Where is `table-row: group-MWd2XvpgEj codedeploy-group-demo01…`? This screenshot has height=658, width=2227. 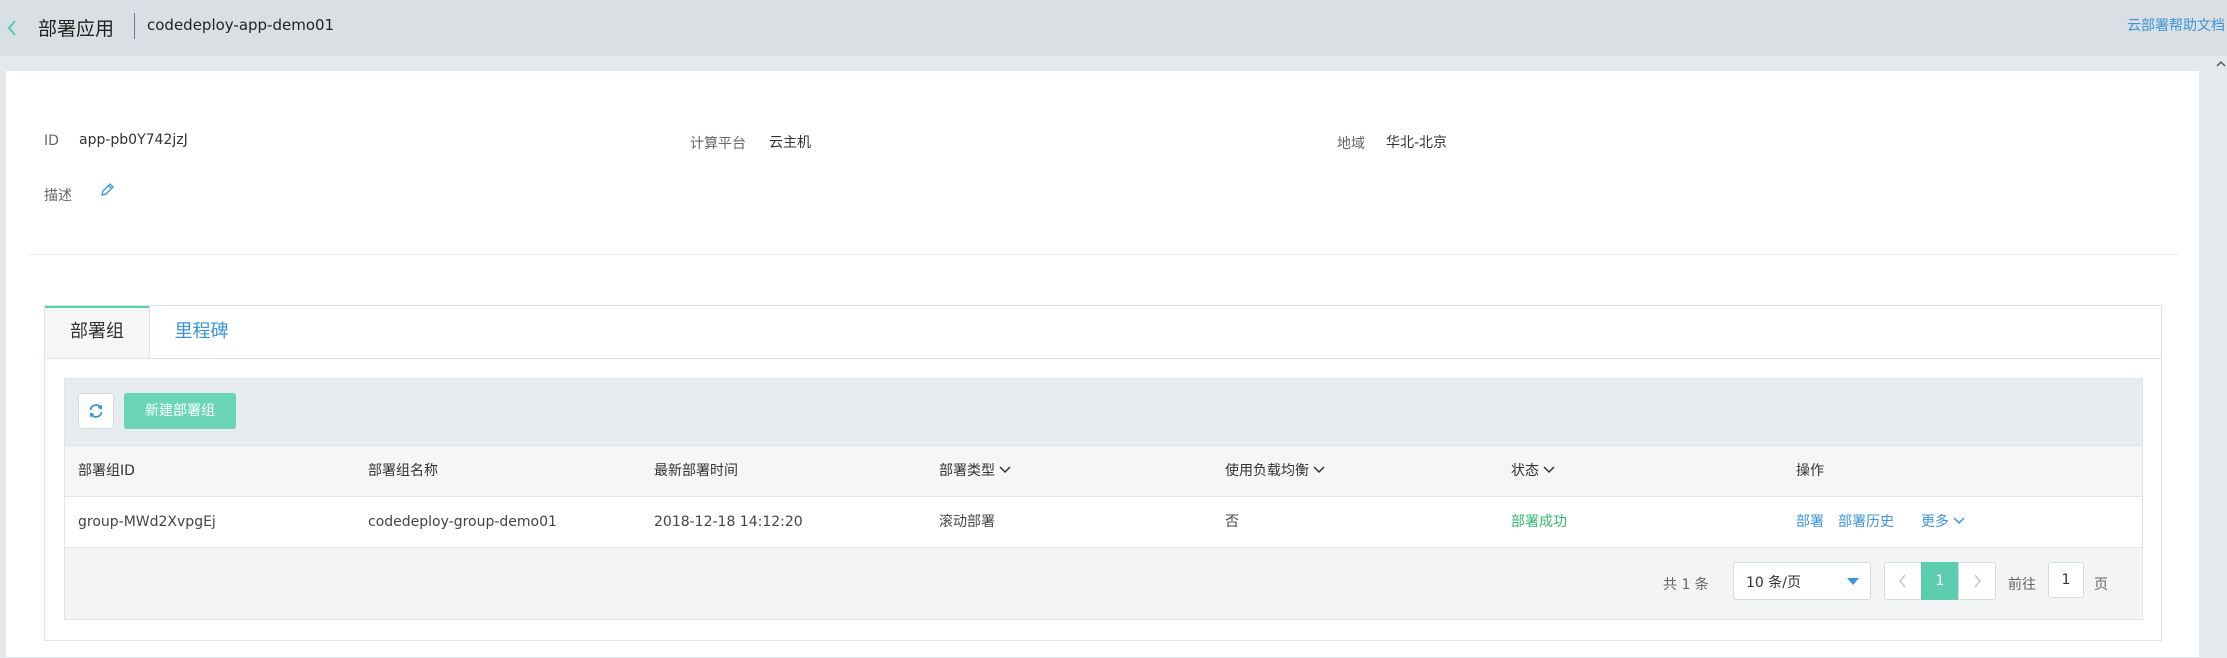
table-row: group-MWd2XvpgEj codedeploy-group-demo01… is located at coordinates (1103, 522).